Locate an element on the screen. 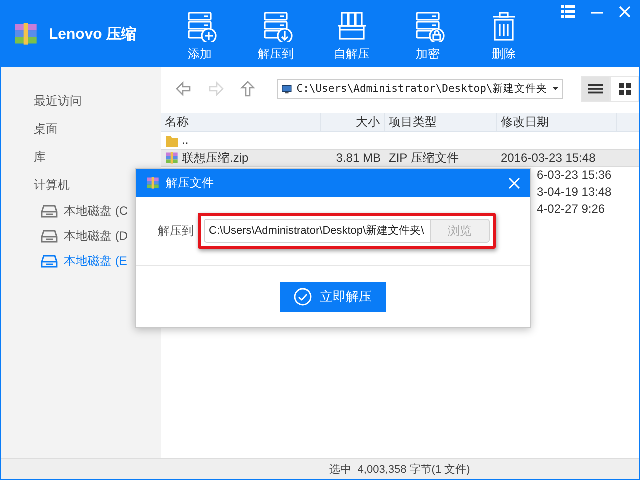 Image resolution: width=640 pixels, height=480 pixels. grid-view-icon is located at coordinates (624, 89).